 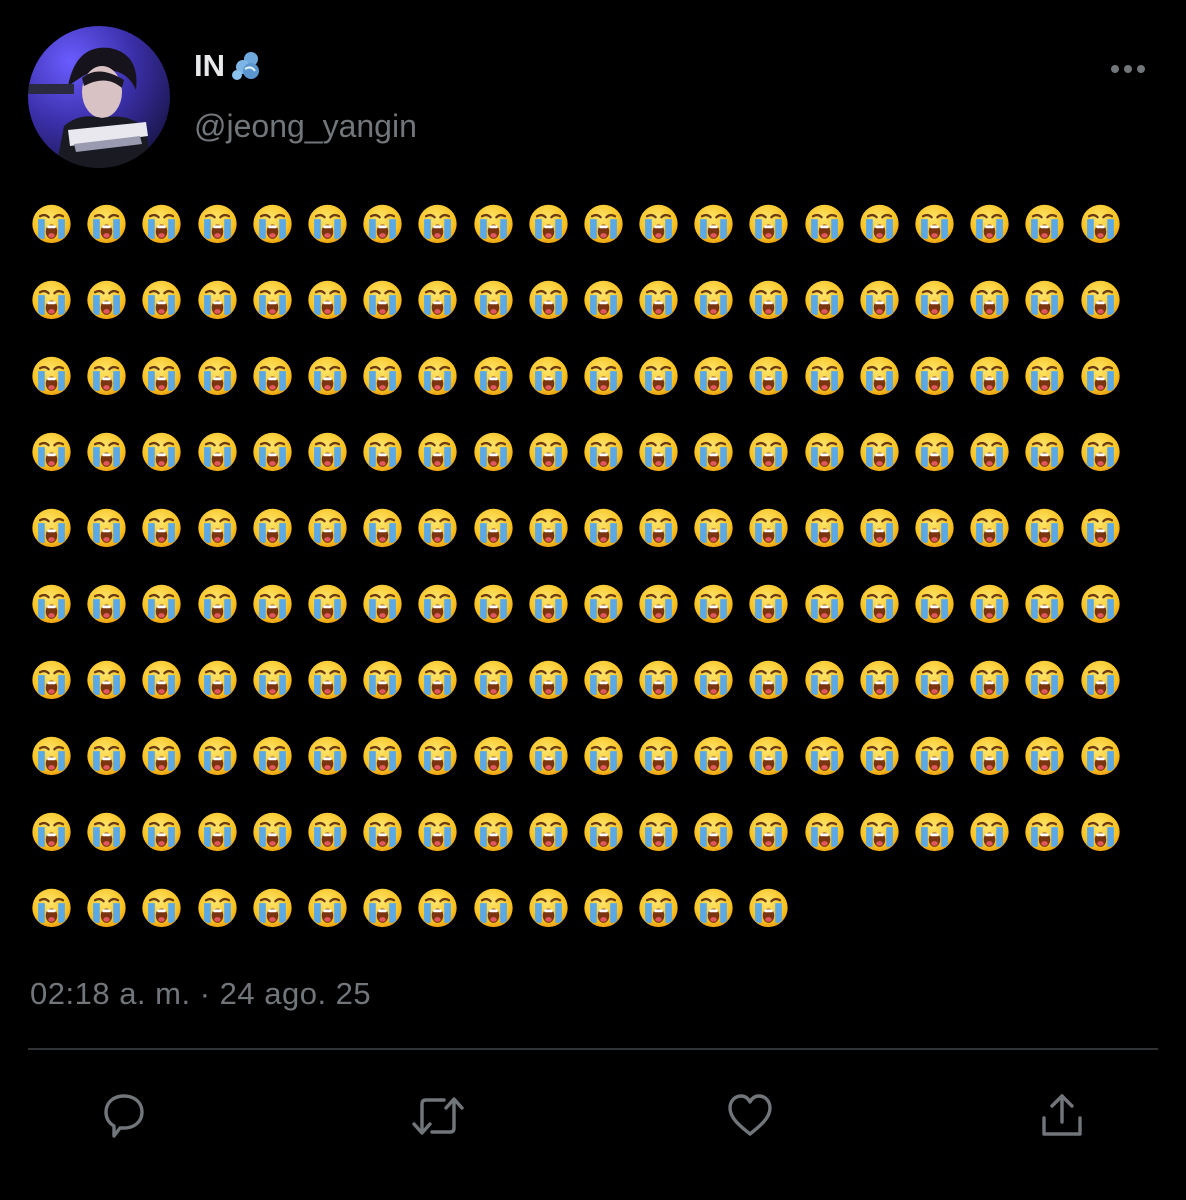 I want to click on heart-outline-icon, so click(x=750, y=1115).